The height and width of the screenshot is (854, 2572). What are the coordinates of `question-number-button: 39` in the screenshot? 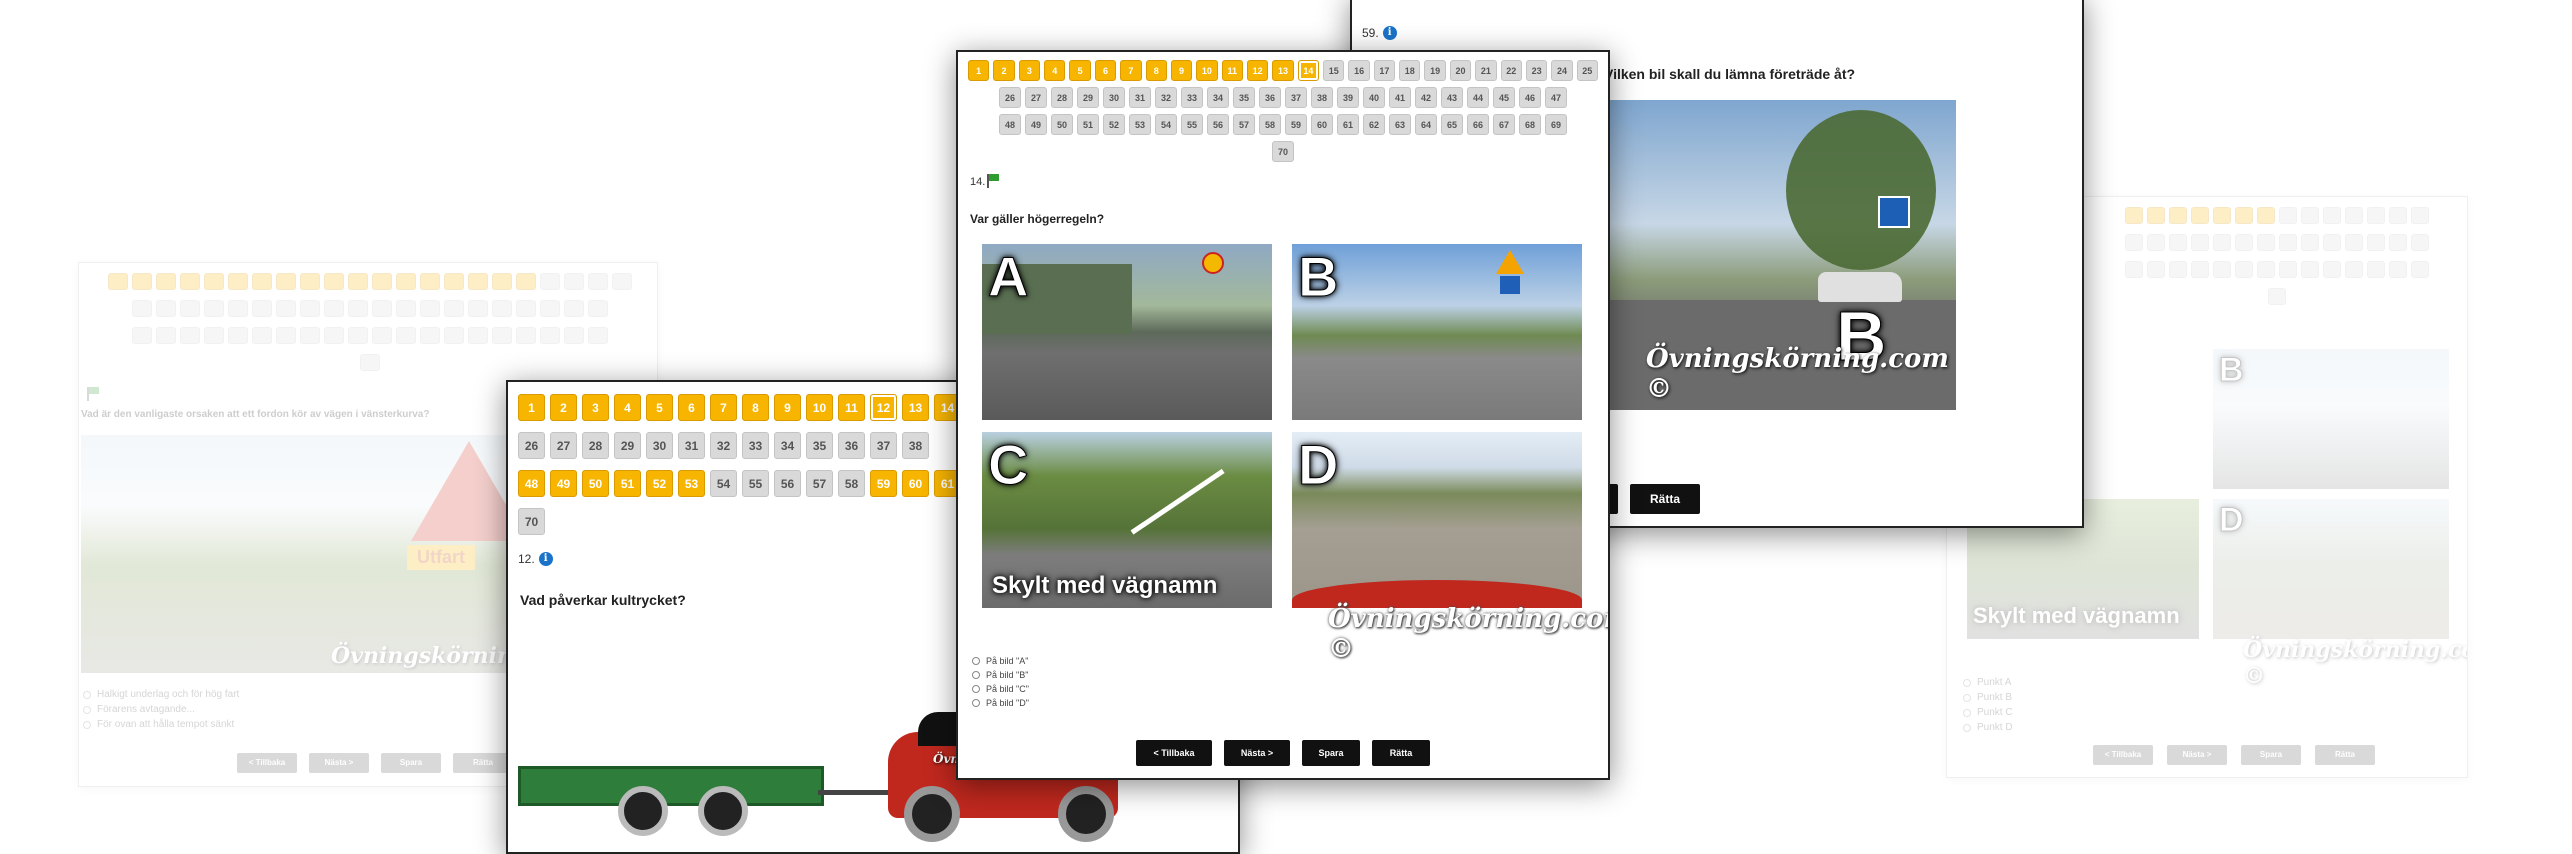 It's located at (1348, 97).